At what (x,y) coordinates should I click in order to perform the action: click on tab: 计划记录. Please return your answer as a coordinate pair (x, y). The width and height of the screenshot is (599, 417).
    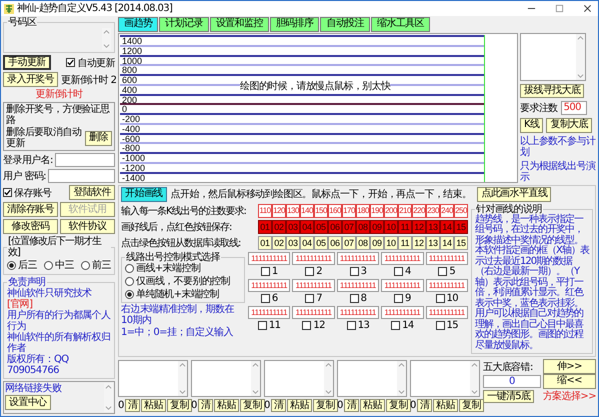
    Looking at the image, I should click on (184, 24).